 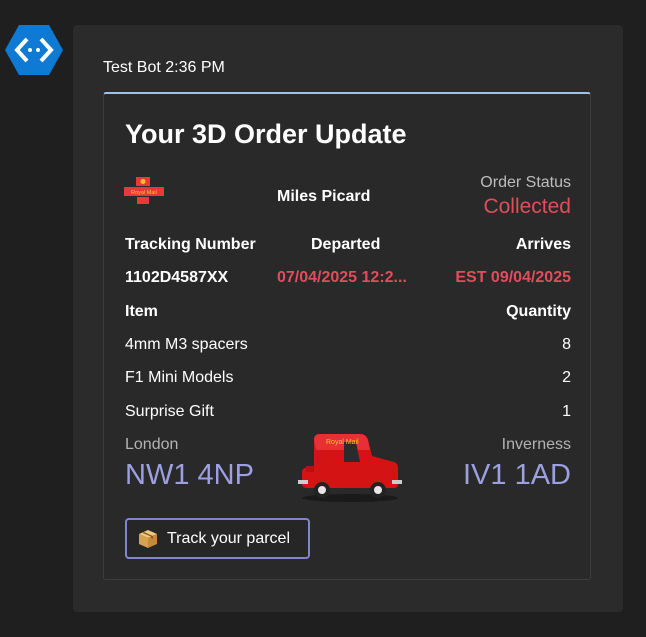 What do you see at coordinates (536, 444) in the screenshot?
I see `destination-city: Inverness` at bounding box center [536, 444].